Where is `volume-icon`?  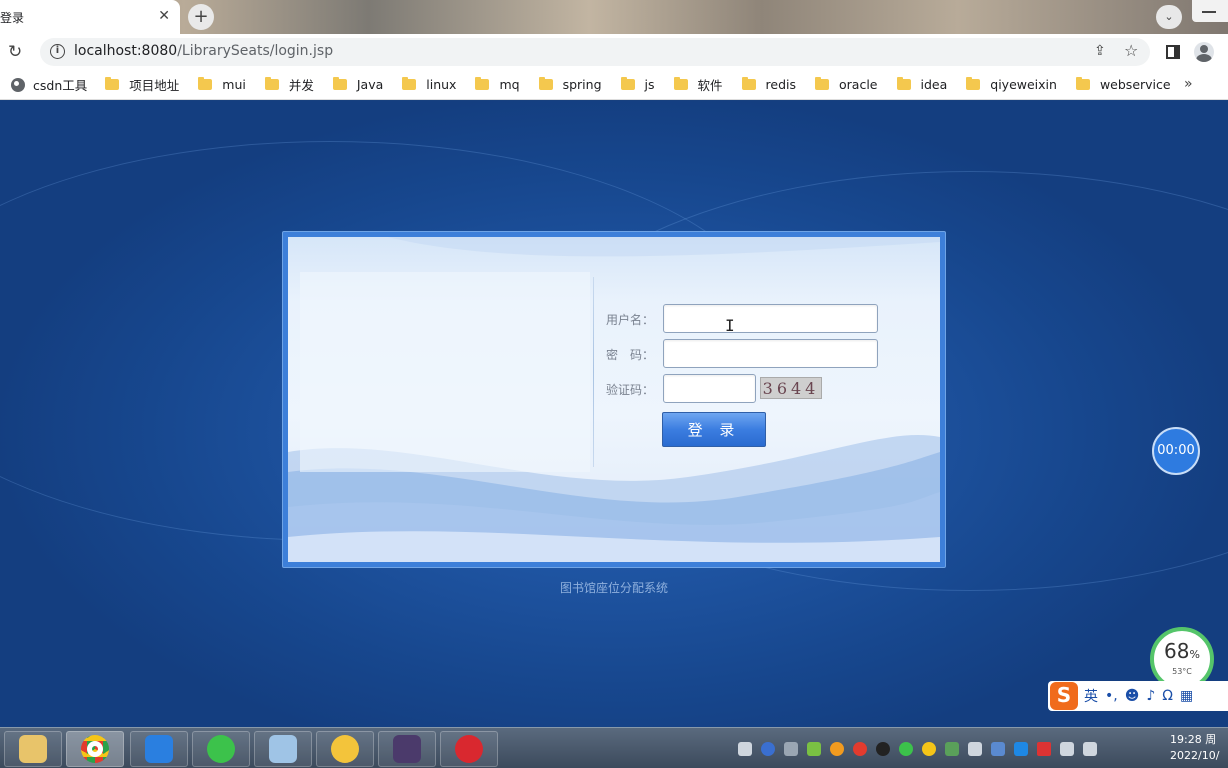 volume-icon is located at coordinates (1090, 749).